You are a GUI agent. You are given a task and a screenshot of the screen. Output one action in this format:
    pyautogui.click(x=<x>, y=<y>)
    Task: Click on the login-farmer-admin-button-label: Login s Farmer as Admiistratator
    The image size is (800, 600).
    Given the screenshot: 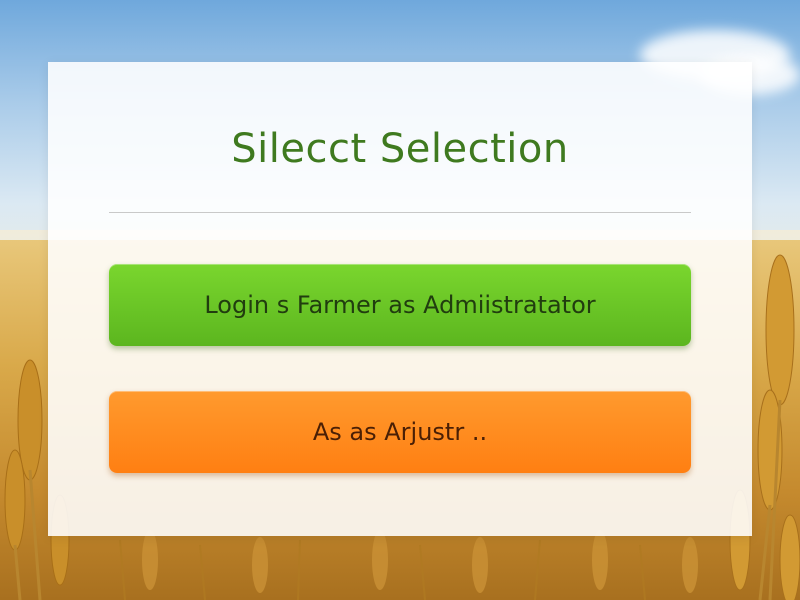 What is the action you would take?
    pyautogui.click(x=400, y=305)
    